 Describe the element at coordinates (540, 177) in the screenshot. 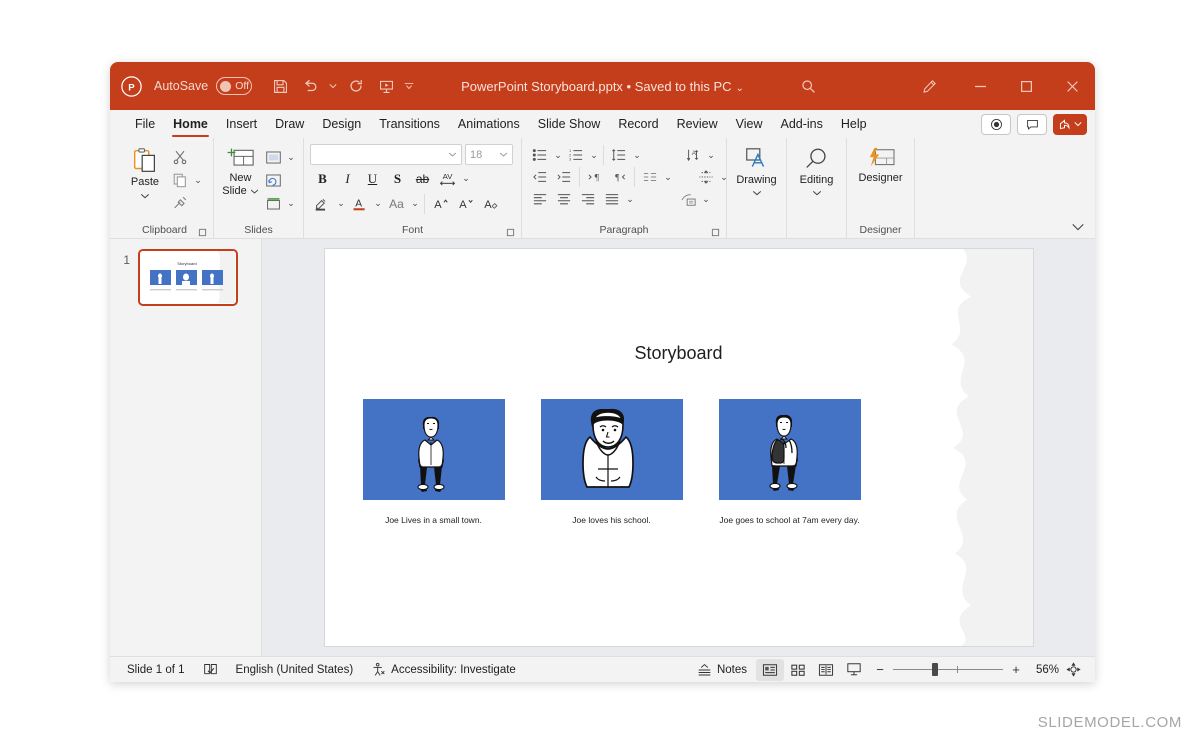

I see `decrease-indent-icon` at that location.